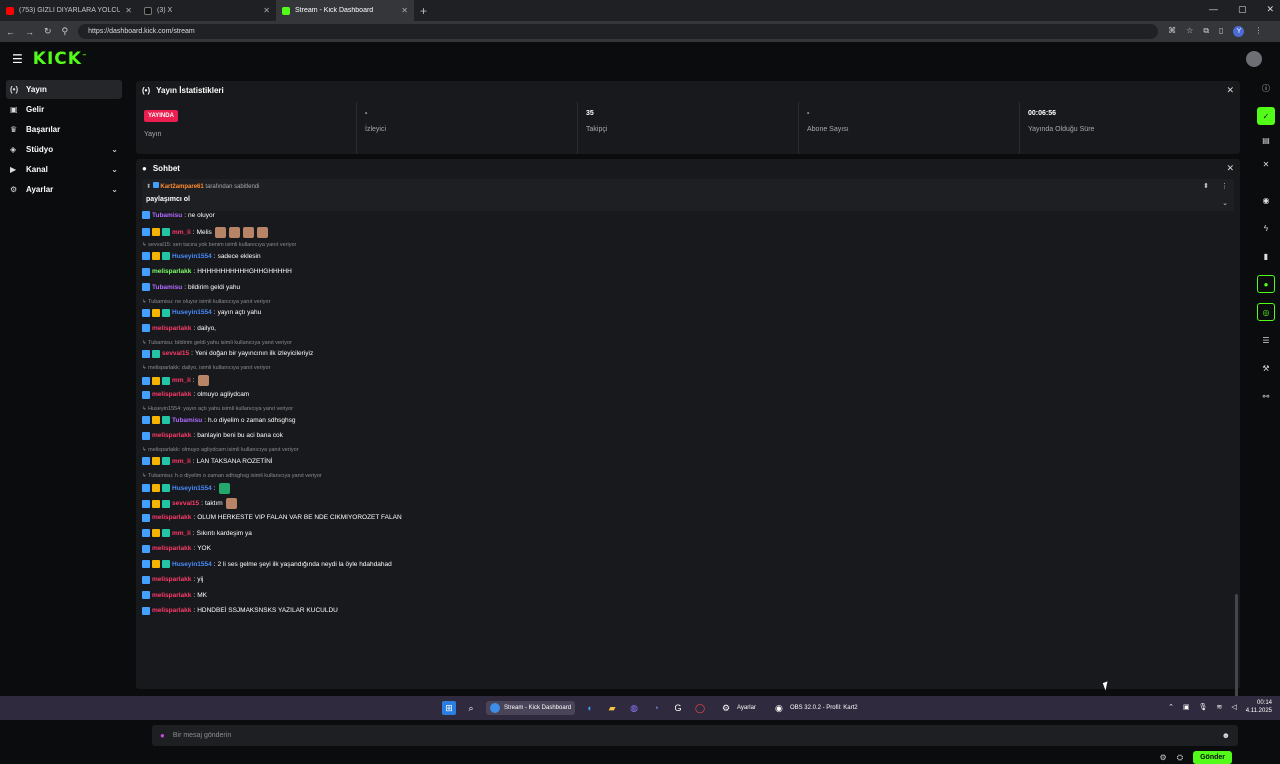  What do you see at coordinates (64, 109) in the screenshot?
I see `sidebar-item-gelir: ▣ Gelir` at bounding box center [64, 109].